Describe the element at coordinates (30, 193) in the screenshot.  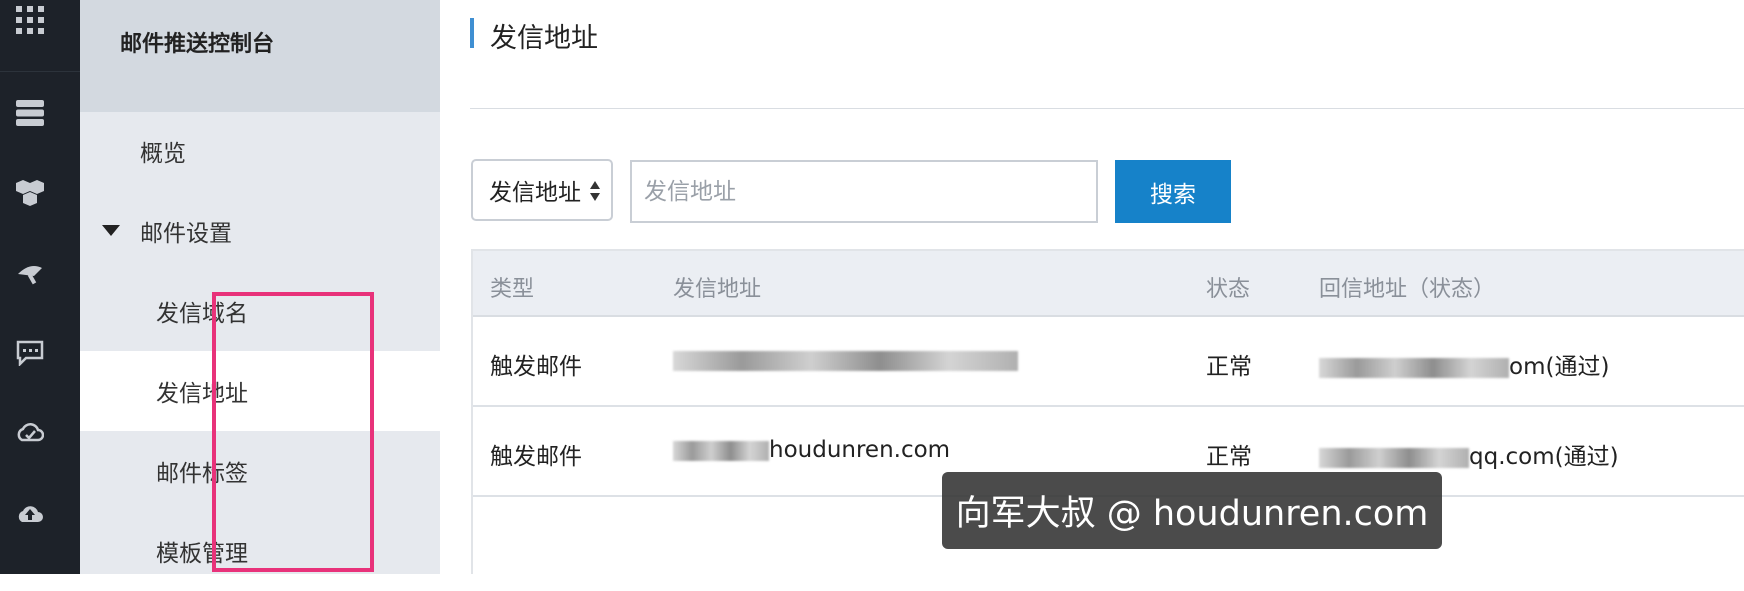
I see `cubes-icon` at that location.